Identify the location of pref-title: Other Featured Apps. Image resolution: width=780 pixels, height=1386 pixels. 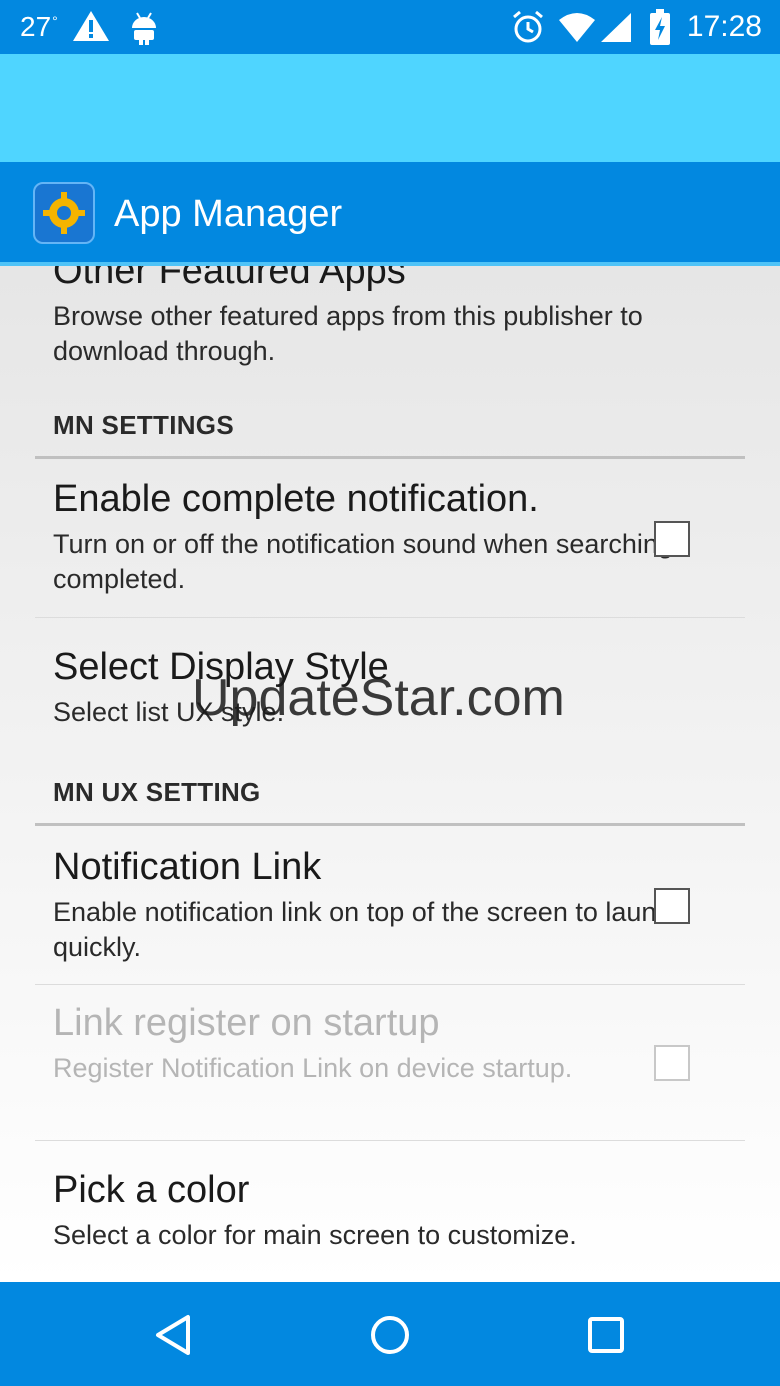
(229, 279).